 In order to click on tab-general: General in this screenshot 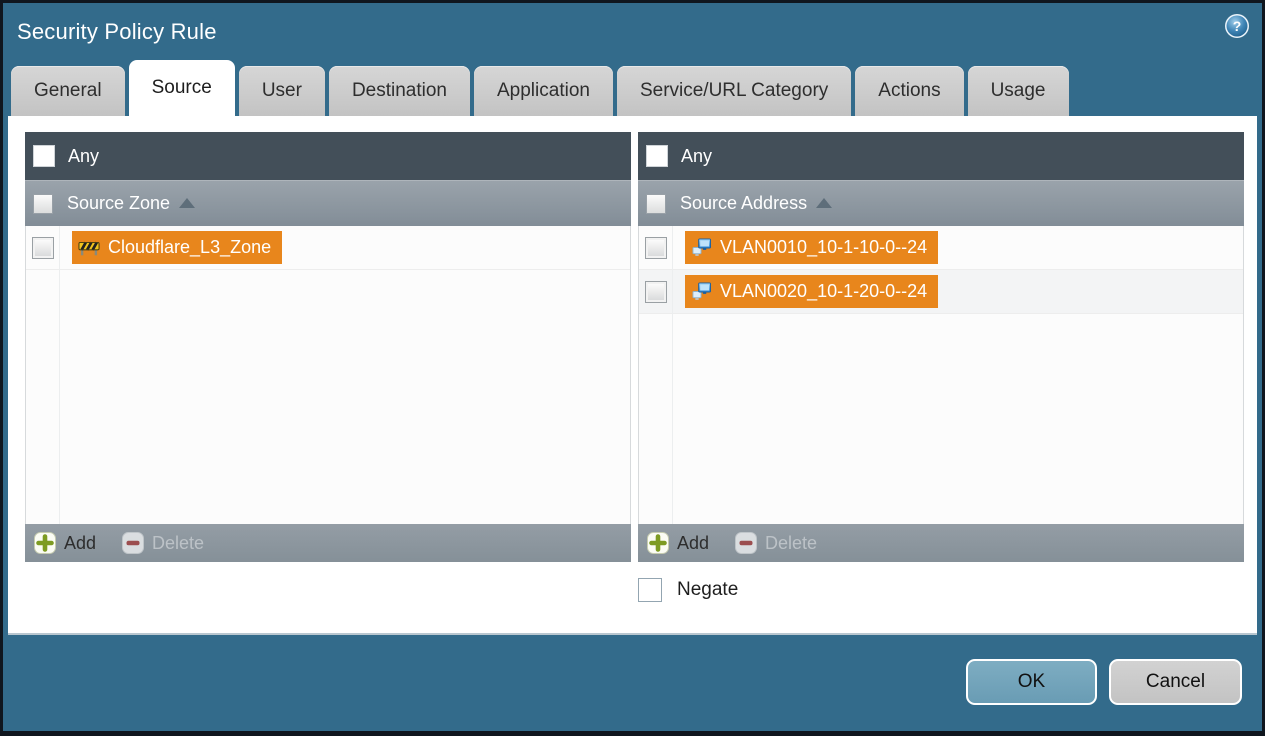, I will do `click(68, 91)`.